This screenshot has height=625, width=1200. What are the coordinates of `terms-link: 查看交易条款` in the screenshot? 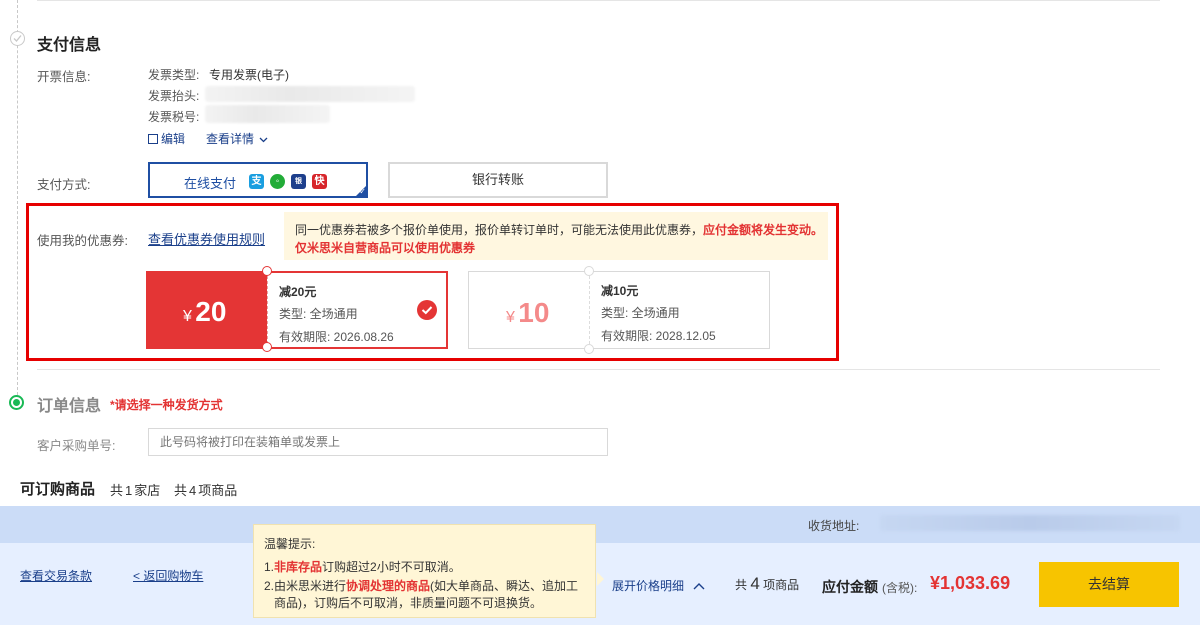 It's located at (56, 575).